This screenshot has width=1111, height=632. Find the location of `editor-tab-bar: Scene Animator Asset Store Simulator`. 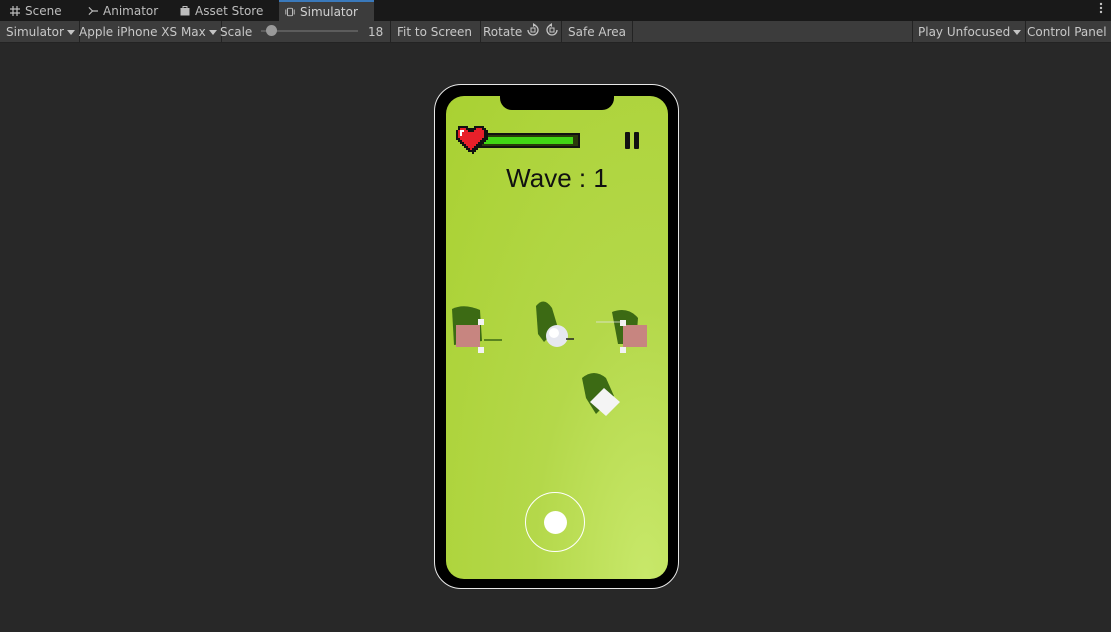

editor-tab-bar: Scene Animator Asset Store Simulator is located at coordinates (555, 10).